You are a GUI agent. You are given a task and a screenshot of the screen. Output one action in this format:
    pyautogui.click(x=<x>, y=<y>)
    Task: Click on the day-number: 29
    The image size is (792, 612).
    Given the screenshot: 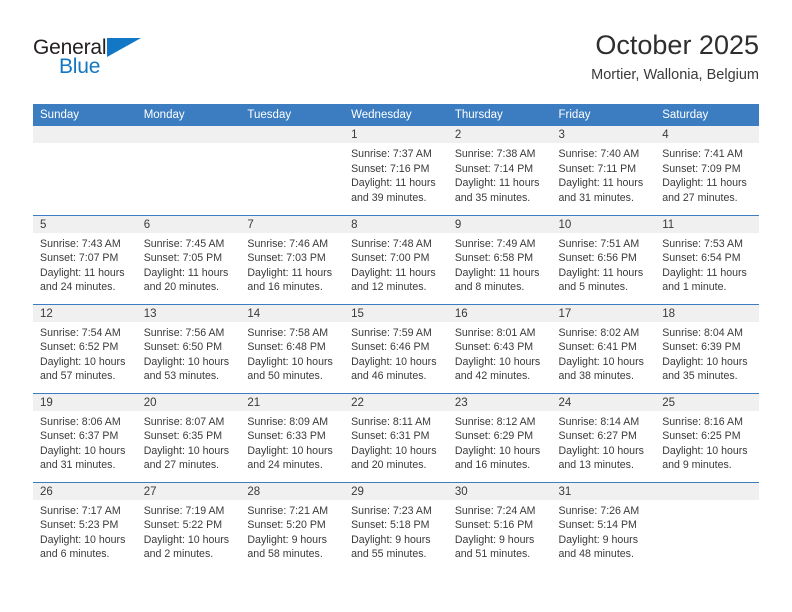 What is the action you would take?
    pyautogui.click(x=396, y=491)
    